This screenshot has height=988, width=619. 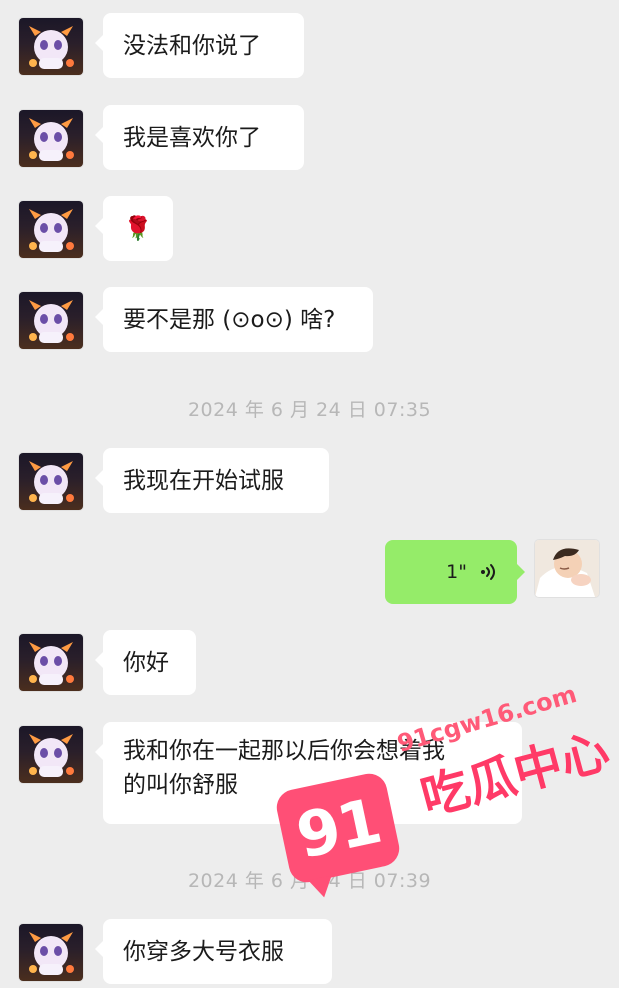 What do you see at coordinates (138, 228) in the screenshot?
I see `rose-emoji: 🌹` at bounding box center [138, 228].